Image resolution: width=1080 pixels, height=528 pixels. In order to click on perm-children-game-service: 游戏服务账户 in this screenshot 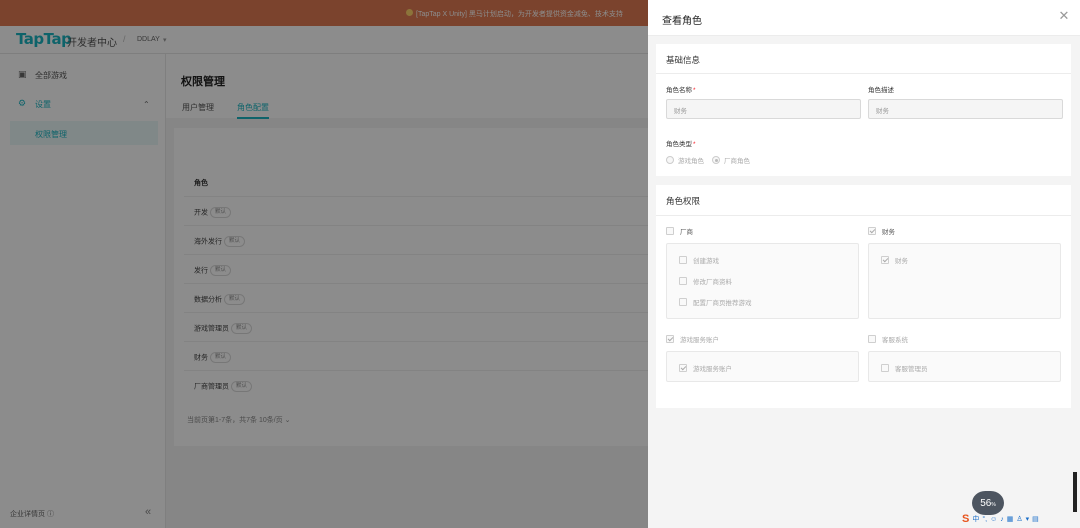, I will do `click(762, 366)`.